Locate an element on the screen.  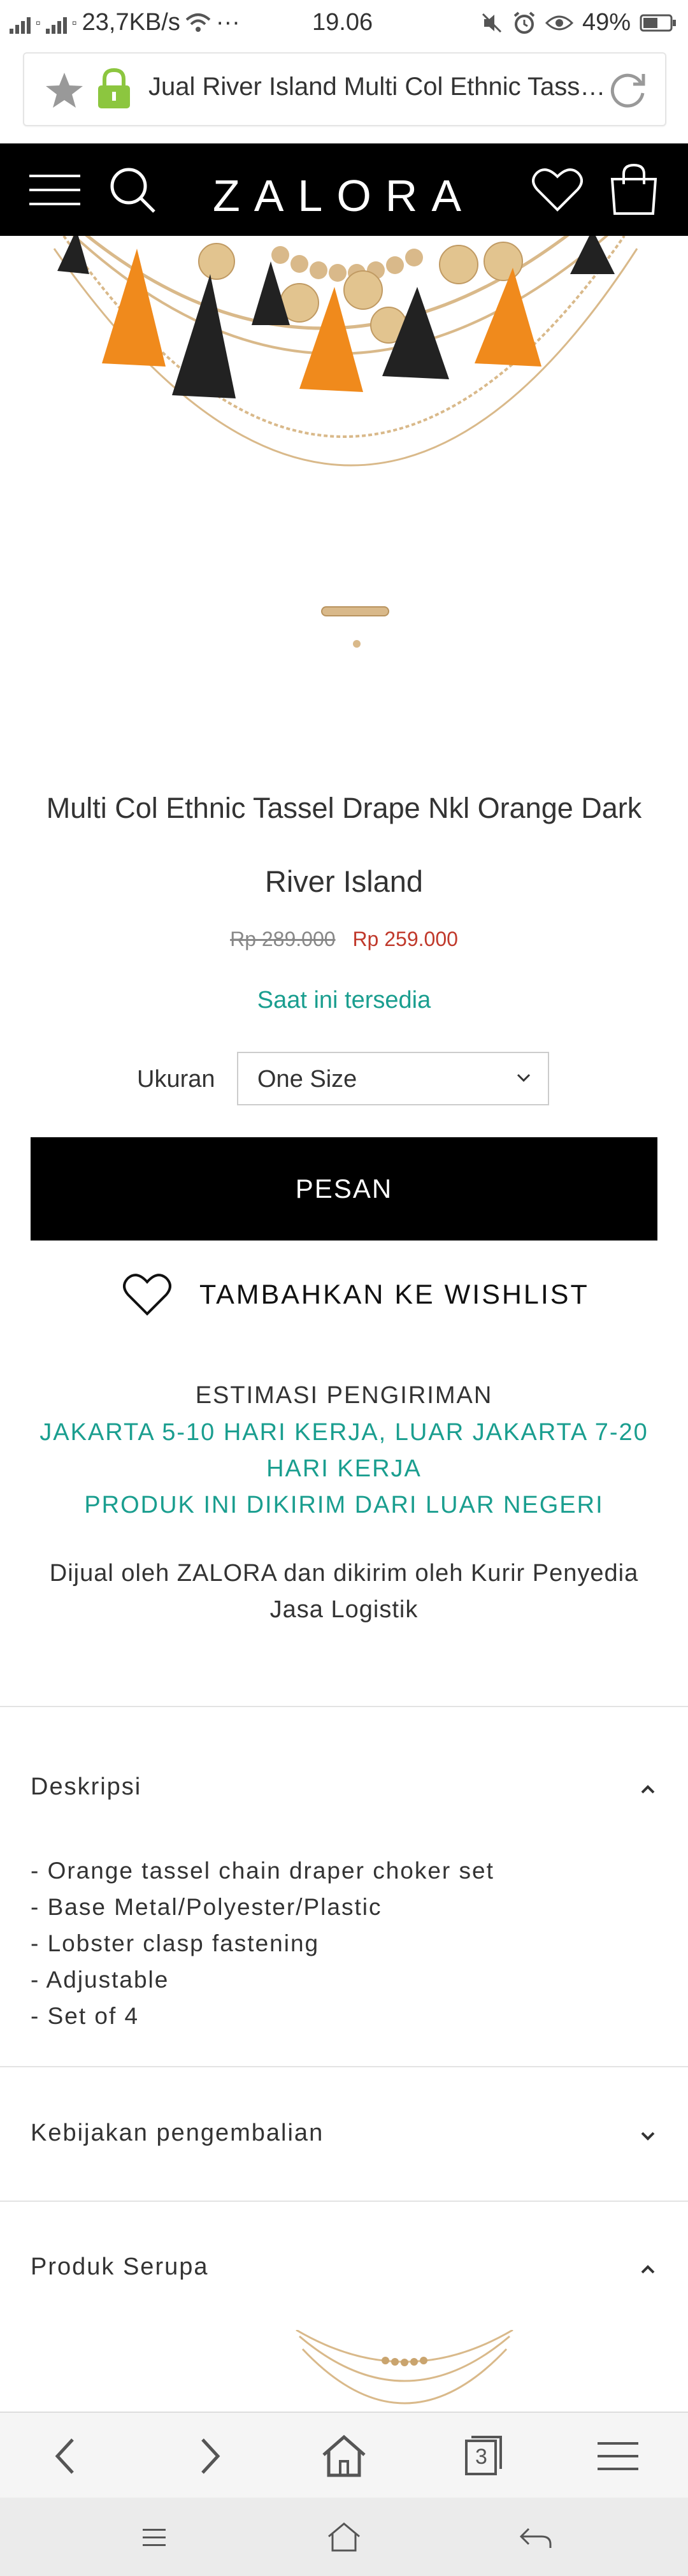
status-bar: ▫ ▫ 23,7KB/s ··· 19.06 49% is located at coordinates (344, 24).